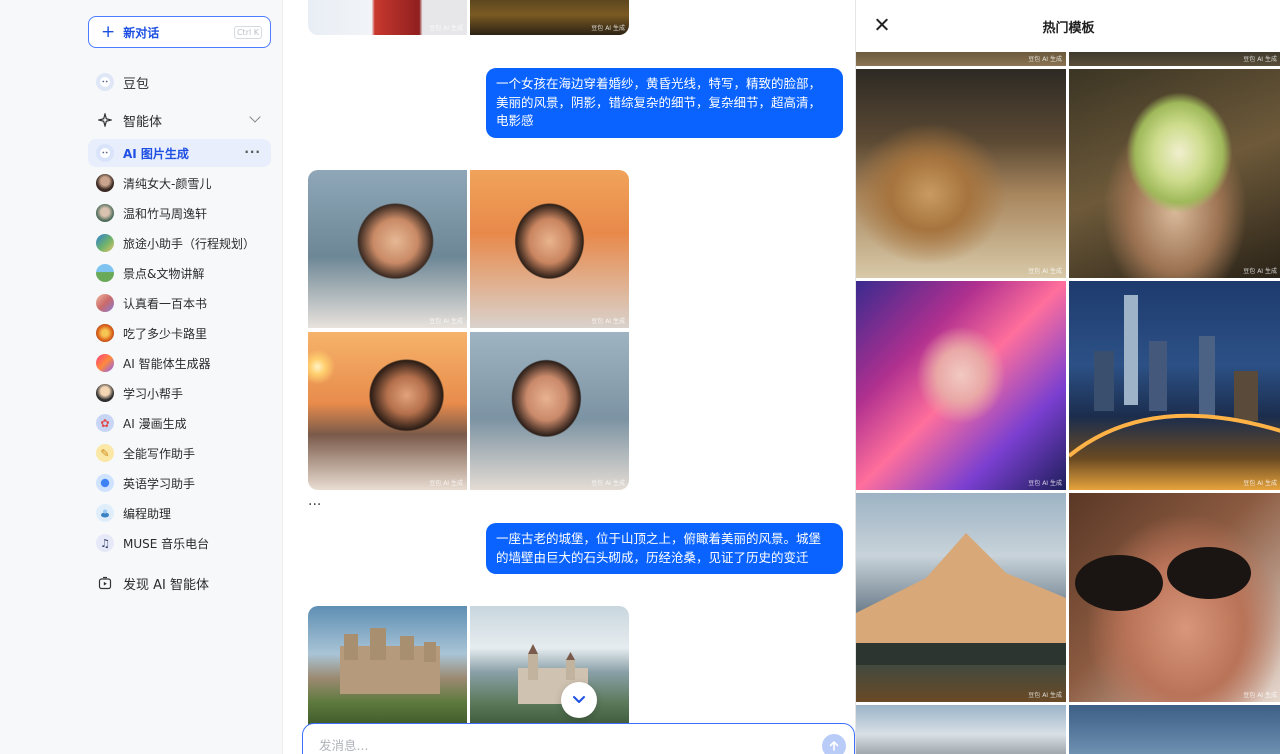 The height and width of the screenshot is (754, 1280). What do you see at coordinates (105, 513) in the screenshot?
I see `coding-avatar-icon` at bounding box center [105, 513].